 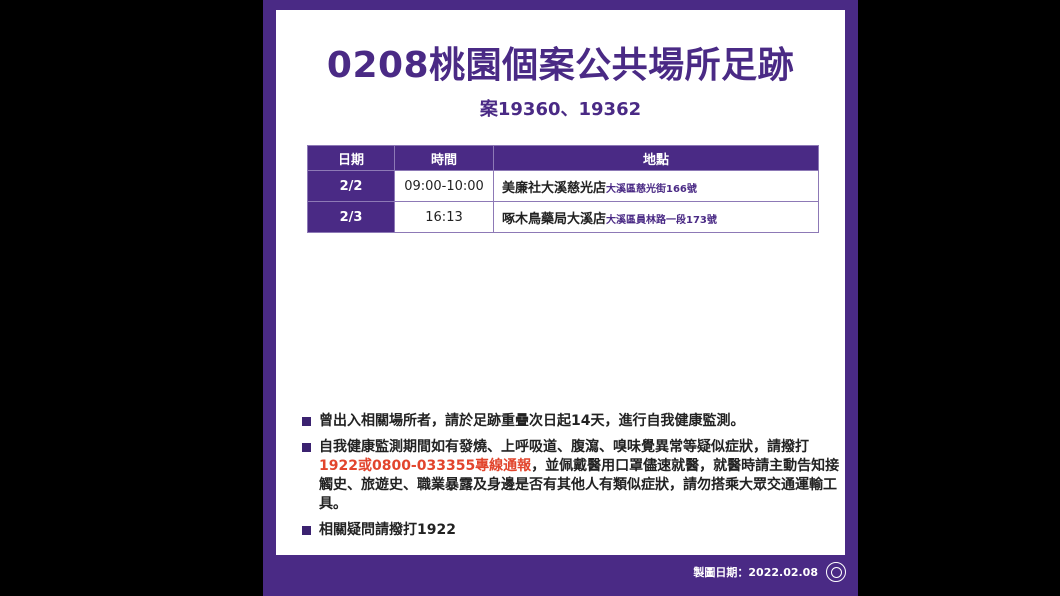 I want to click on header-time: 時間, so click(x=444, y=158).